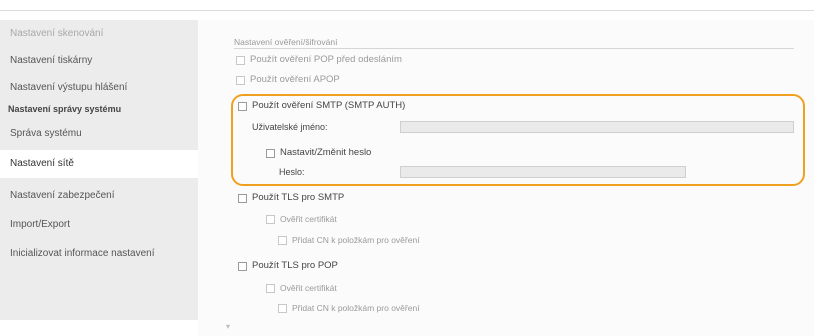  What do you see at coordinates (282, 308) in the screenshot?
I see `tls-pop-cn-checkbox` at bounding box center [282, 308].